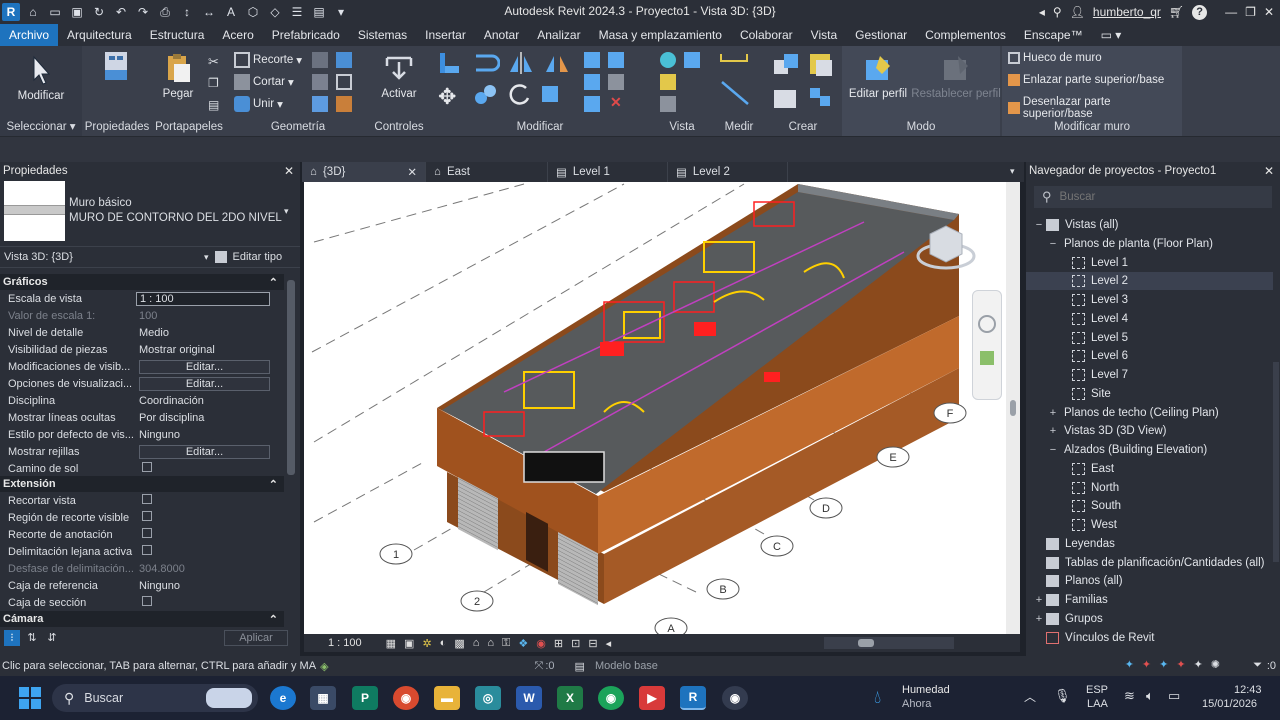 Image resolution: width=1280 pixels, height=720 pixels. Describe the element at coordinates (142, 332) in the screenshot. I see `property-row: Nivel de detalle Medio` at that location.